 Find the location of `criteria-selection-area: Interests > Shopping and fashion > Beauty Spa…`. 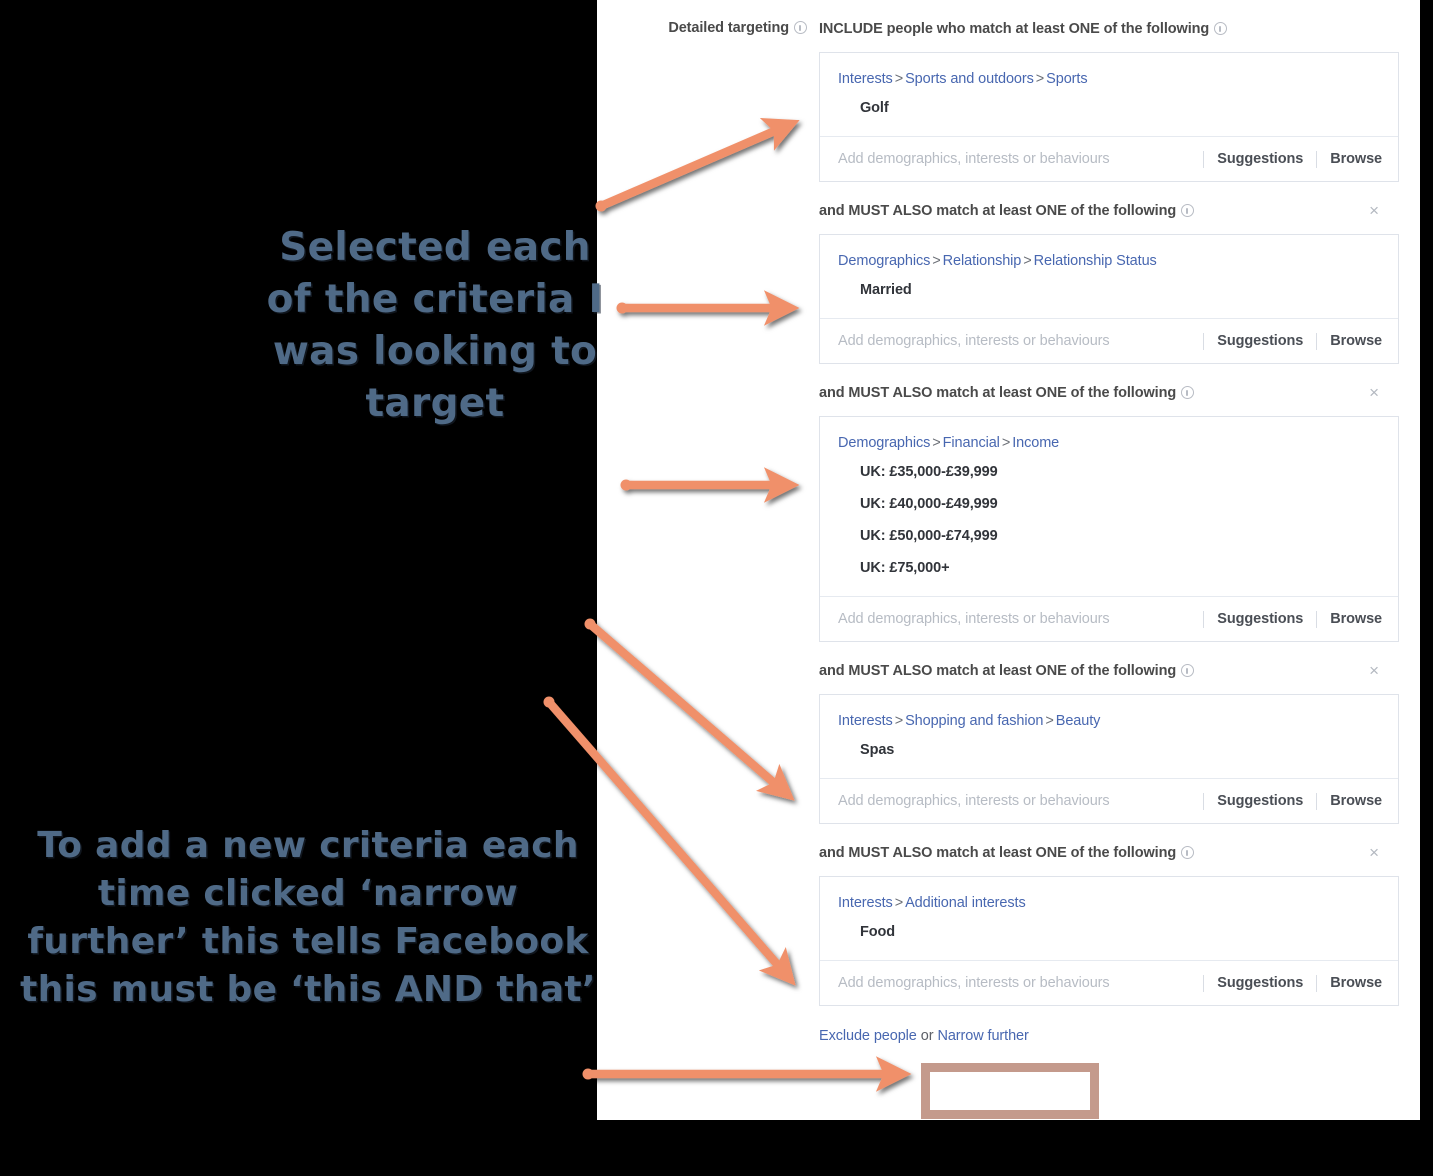

criteria-selection-area: Interests > Shopping and fashion > Beauty Spa… is located at coordinates (1109, 737).